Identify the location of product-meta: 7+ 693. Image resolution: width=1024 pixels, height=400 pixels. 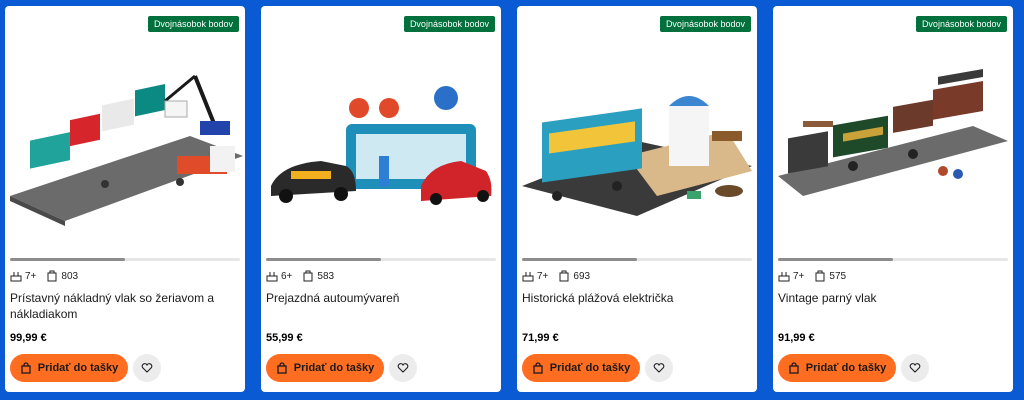
(561, 276).